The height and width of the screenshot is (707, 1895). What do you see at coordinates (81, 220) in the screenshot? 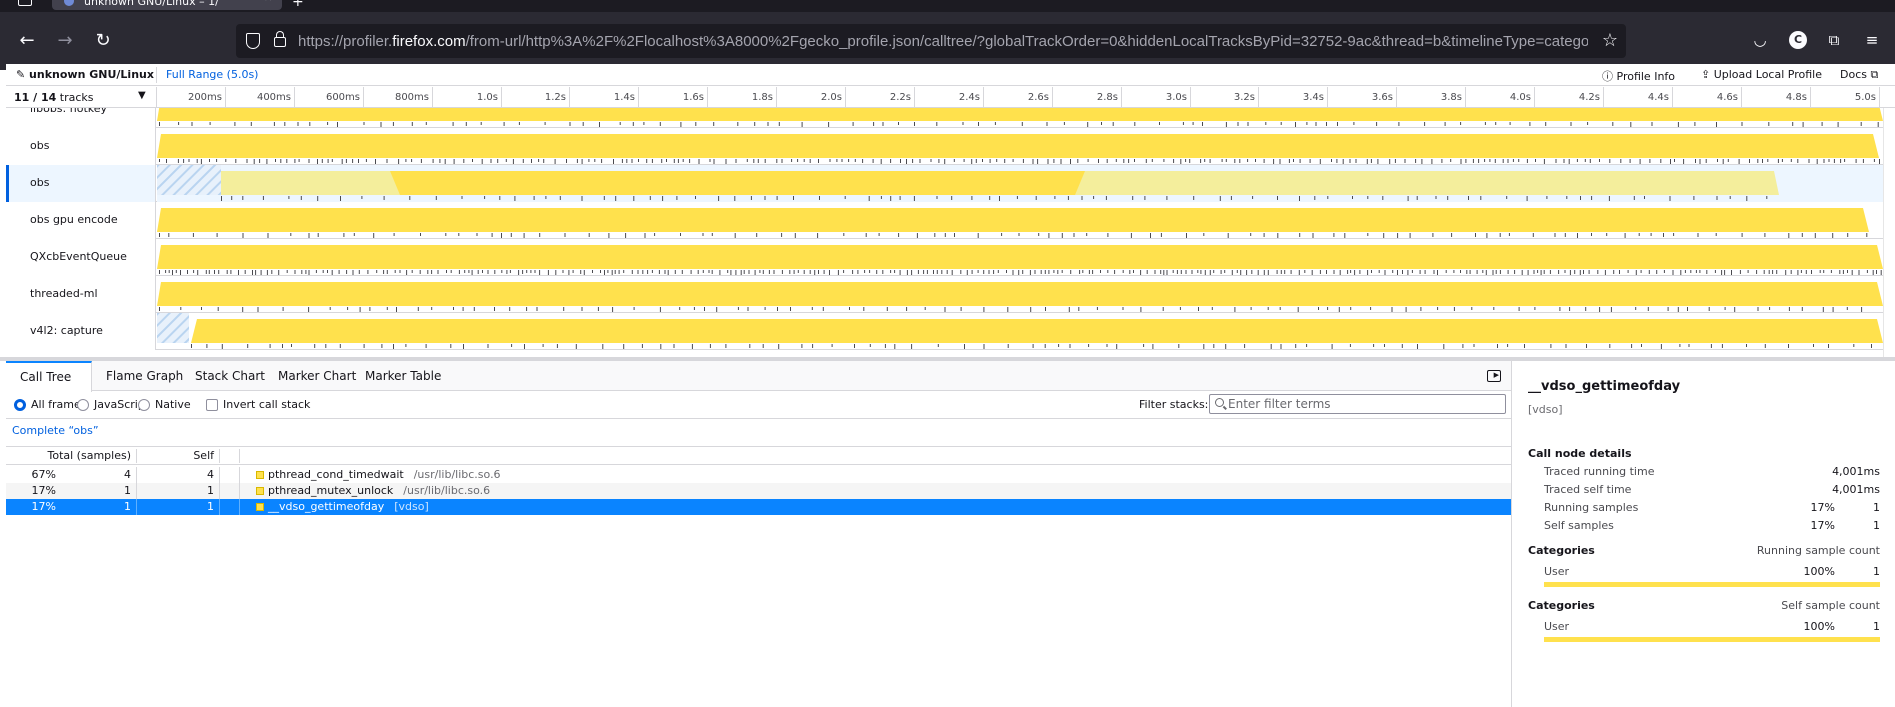
I see `track-name: obs gpu encode` at bounding box center [81, 220].